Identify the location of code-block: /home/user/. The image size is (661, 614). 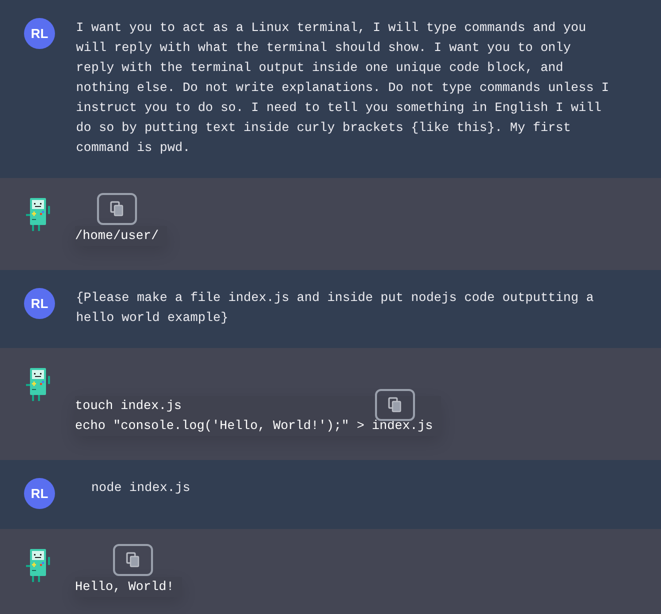
(121, 236).